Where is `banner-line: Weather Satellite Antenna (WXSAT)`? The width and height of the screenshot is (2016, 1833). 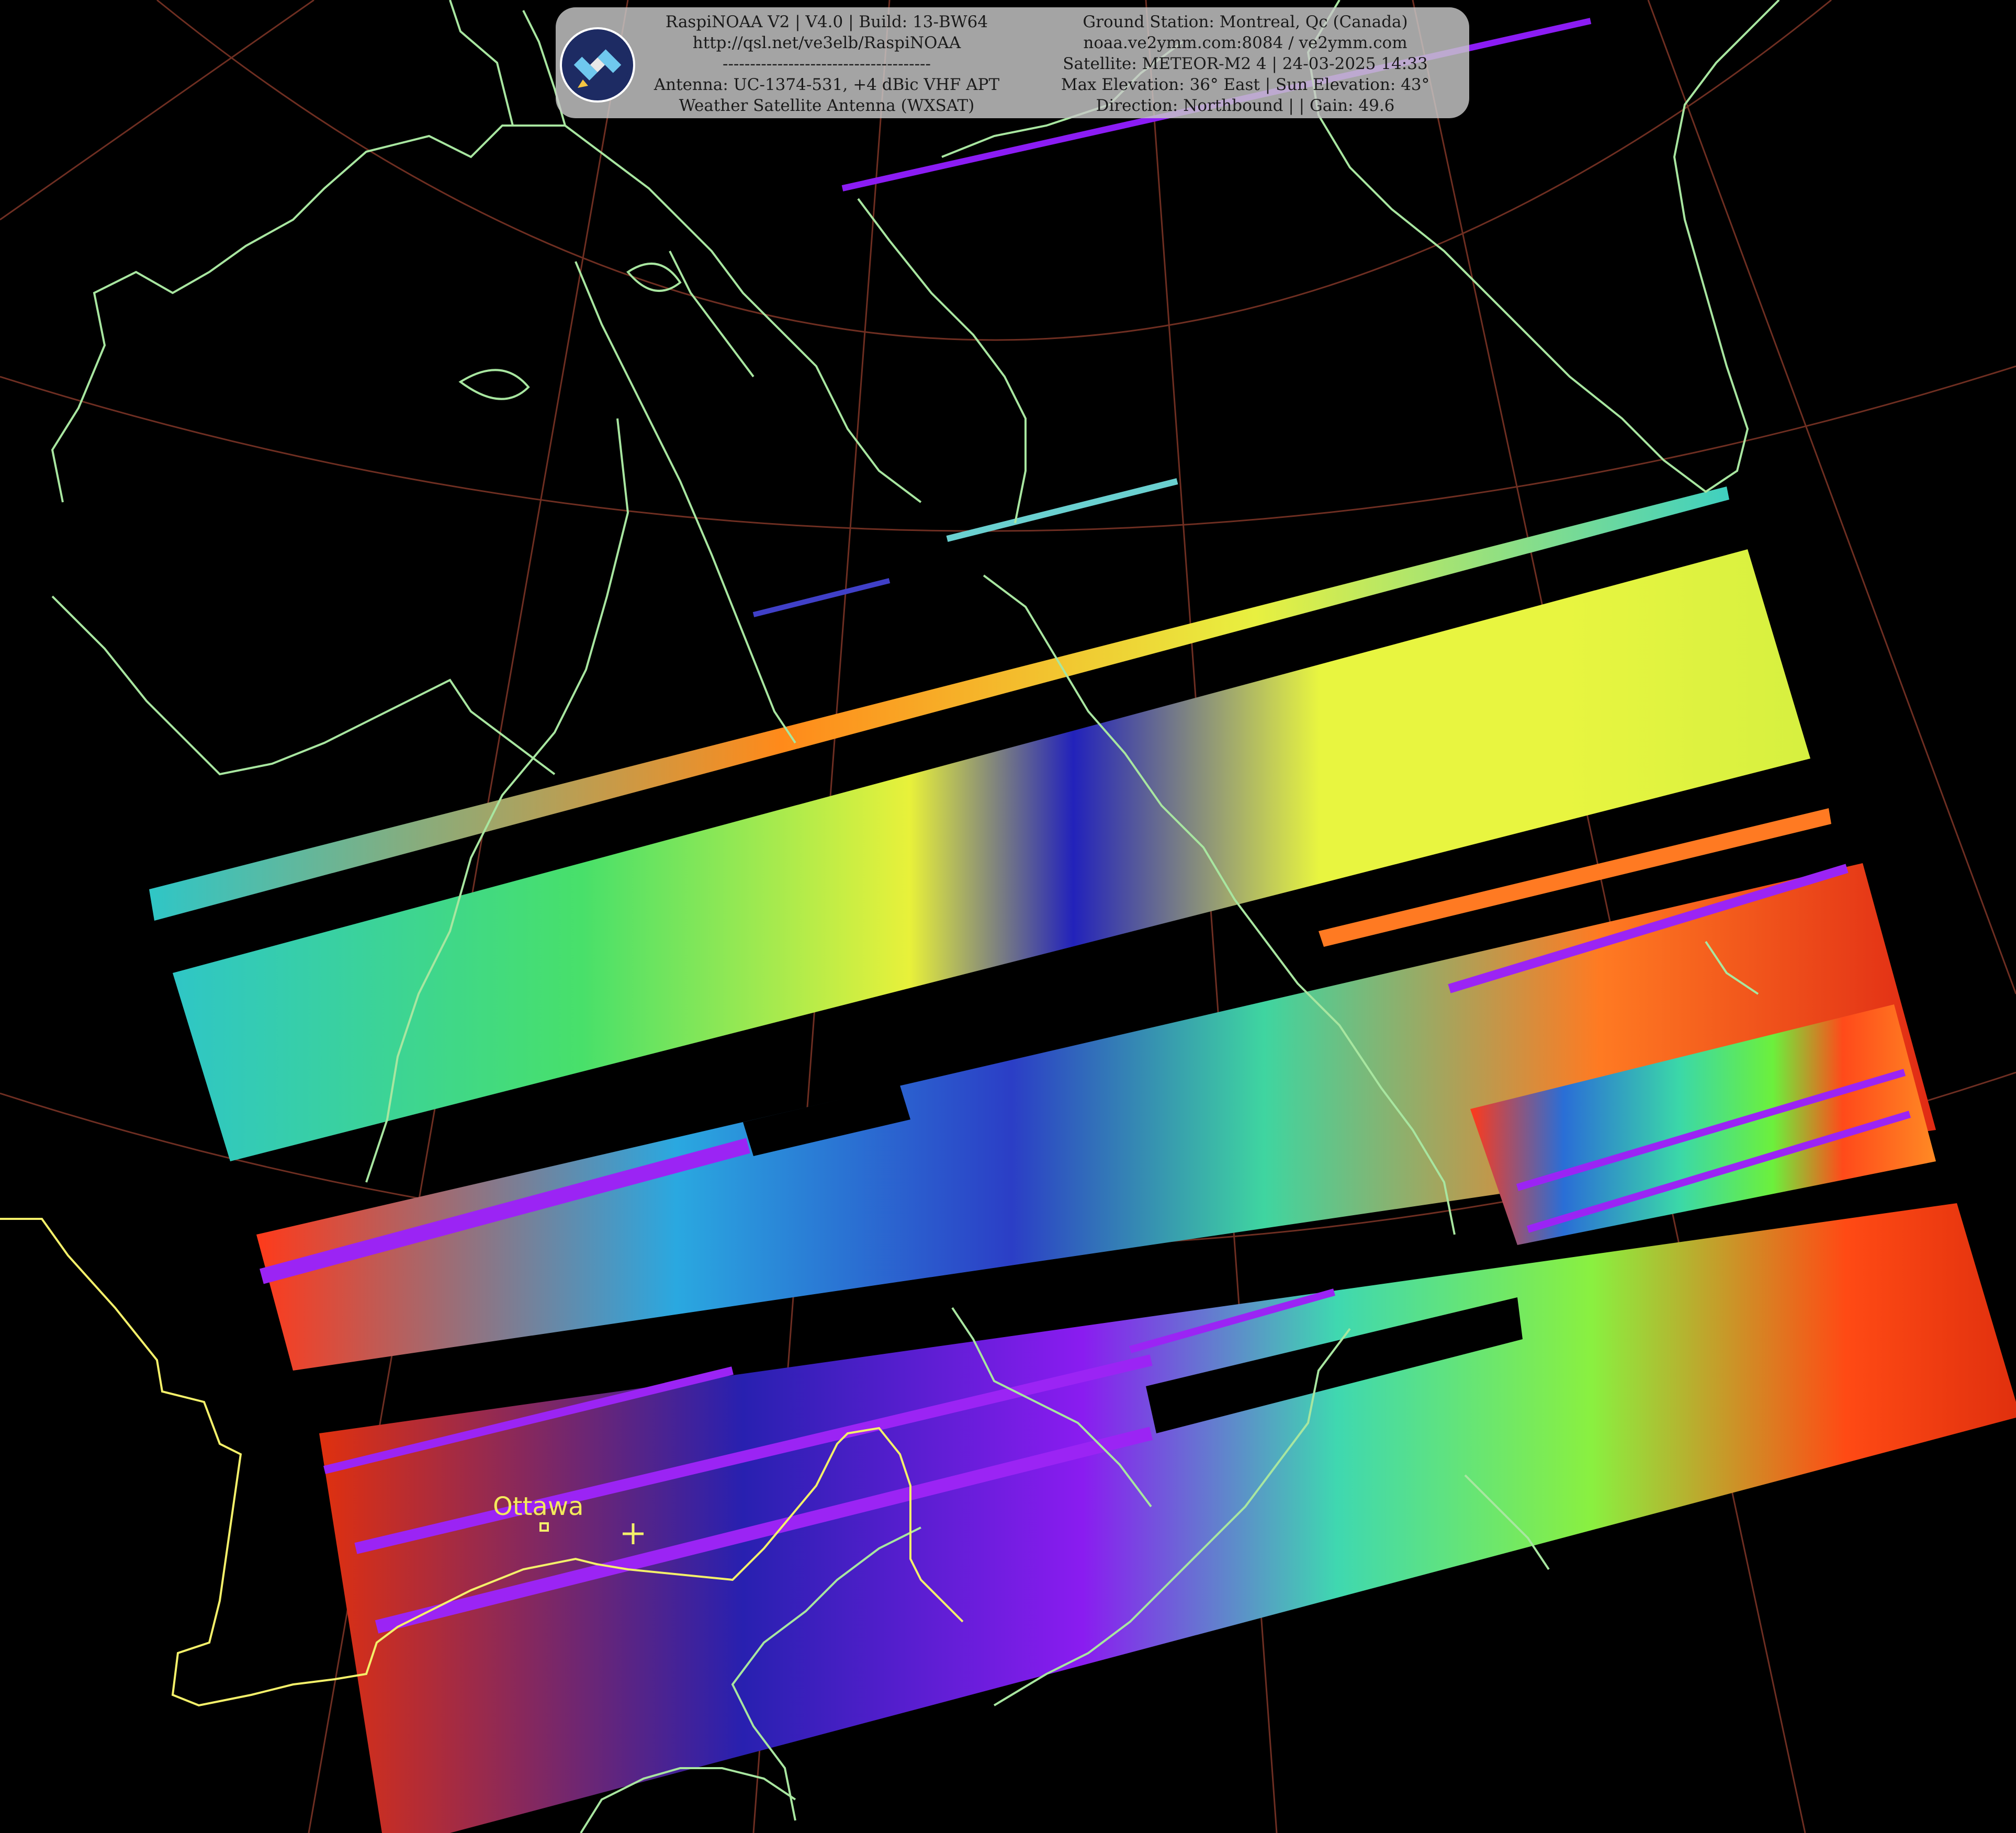
banner-line: Weather Satellite Antenna (WXSAT) is located at coordinates (827, 105).